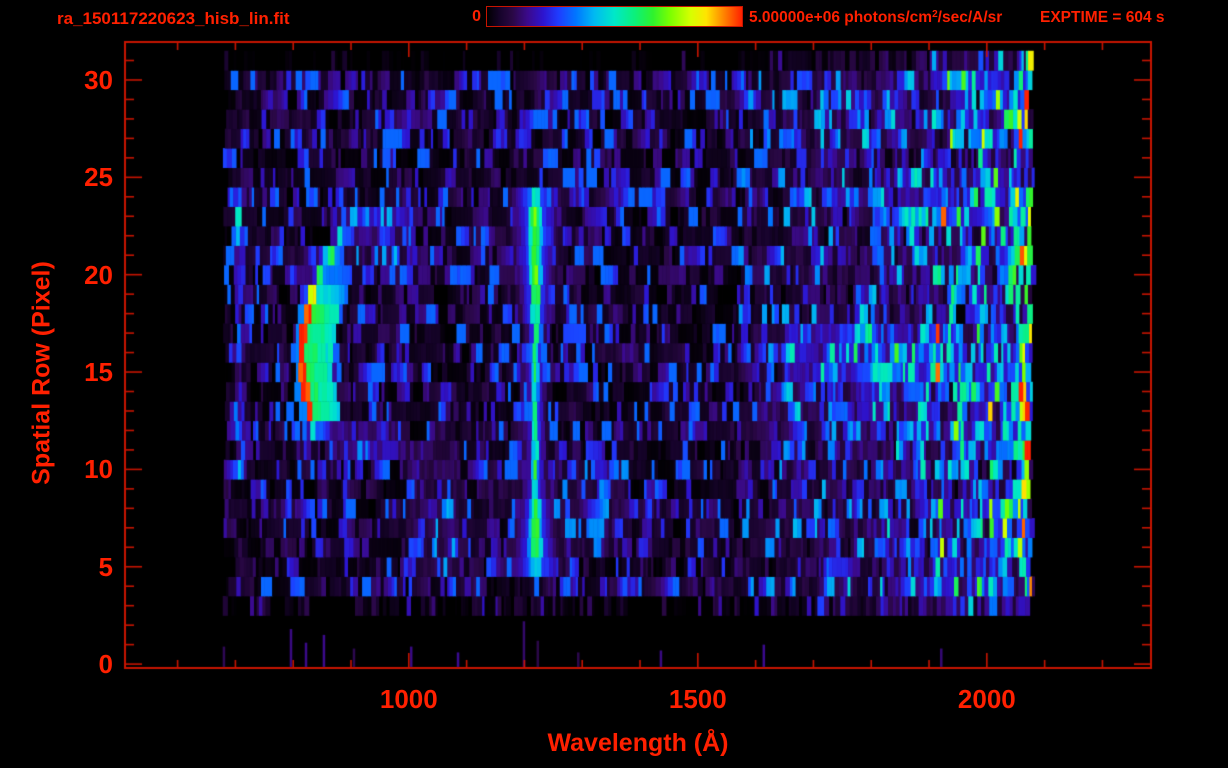 This screenshot has width=1228, height=768. I want to click on x-axis-title: Wavelength (Å), so click(638, 743).